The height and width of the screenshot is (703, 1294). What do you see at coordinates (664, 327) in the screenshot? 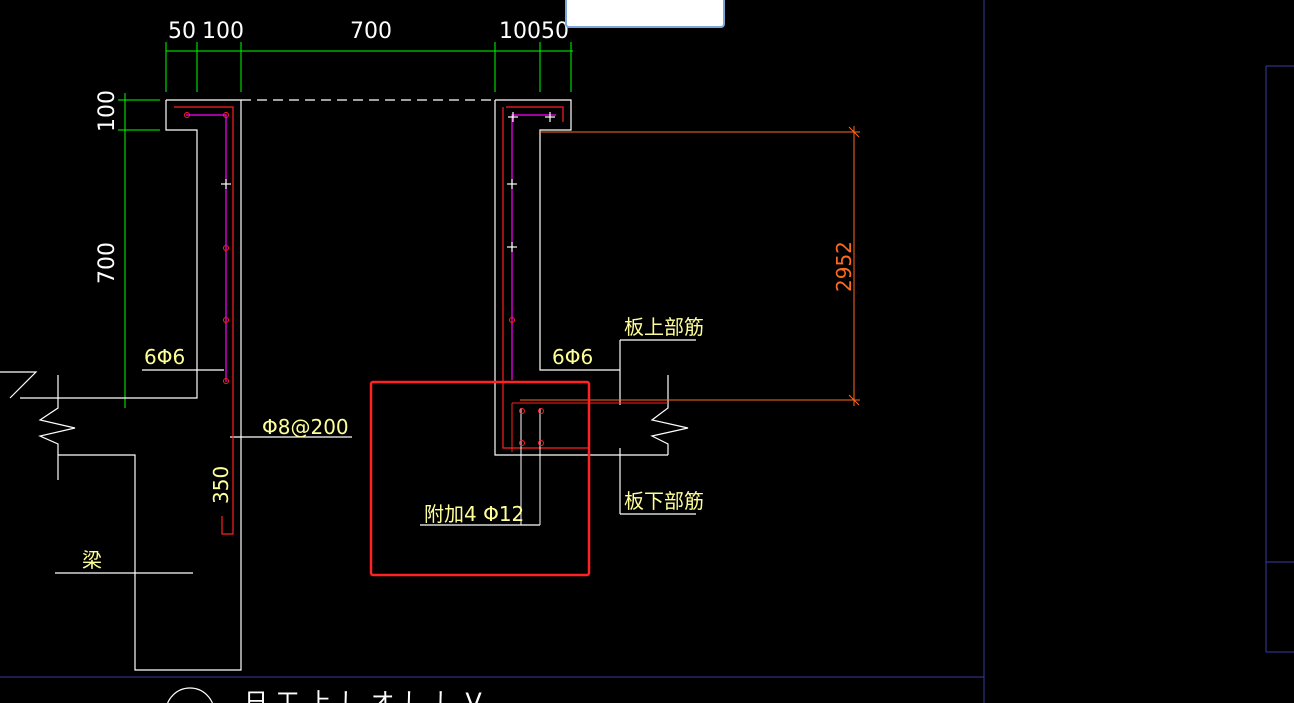
I see `label-slab-top: 板上部筋` at bounding box center [664, 327].